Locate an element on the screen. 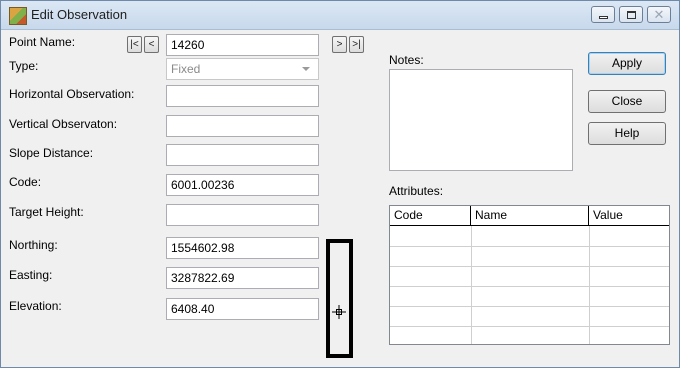 The height and width of the screenshot is (370, 682). chevron-down-icon is located at coordinates (306, 69).